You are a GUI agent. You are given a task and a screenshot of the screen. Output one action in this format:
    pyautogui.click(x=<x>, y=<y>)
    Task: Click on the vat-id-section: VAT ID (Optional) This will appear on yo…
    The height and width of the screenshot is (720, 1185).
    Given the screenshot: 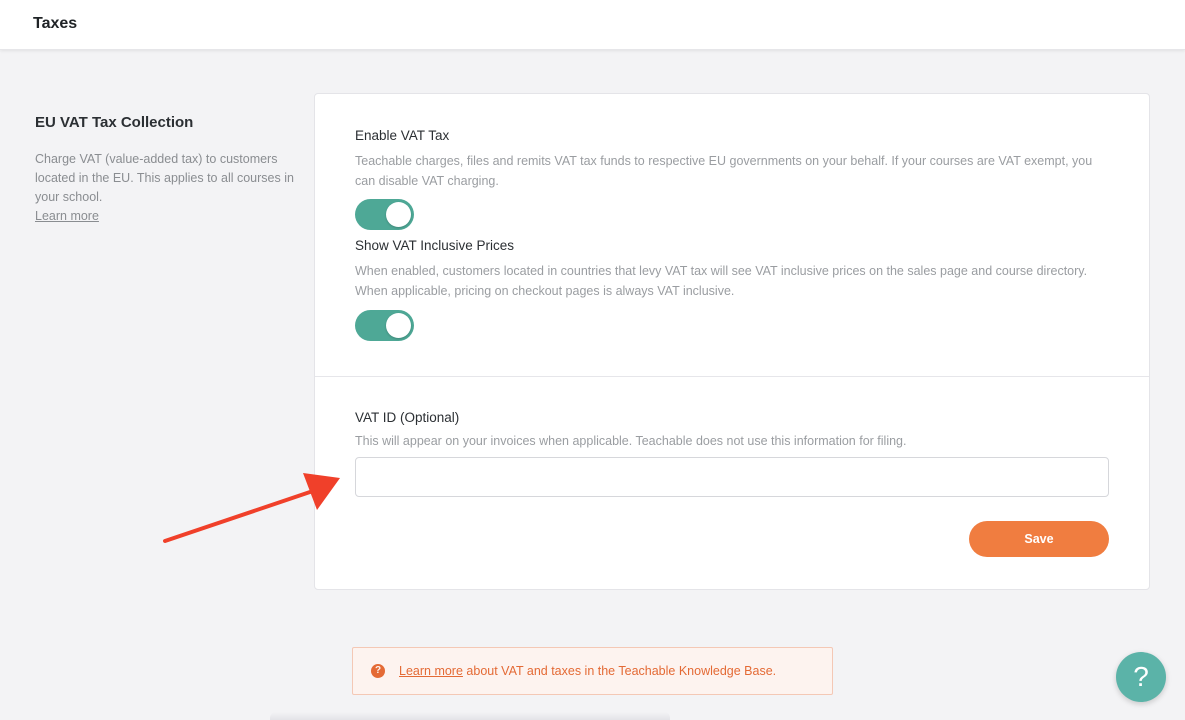 What is the action you would take?
    pyautogui.click(x=732, y=453)
    